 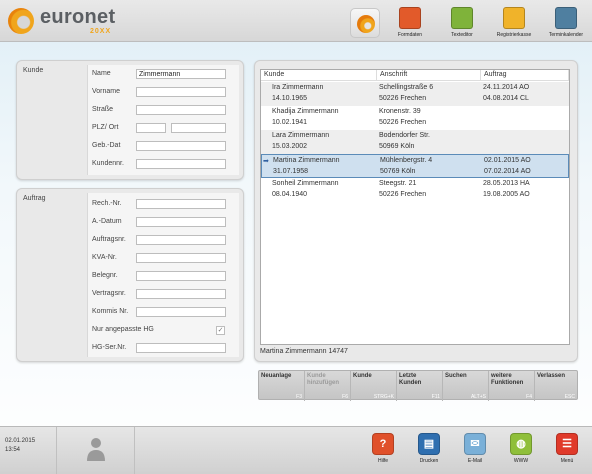 I want to click on suchen-button: Suchen ALT+S, so click(x=466, y=386).